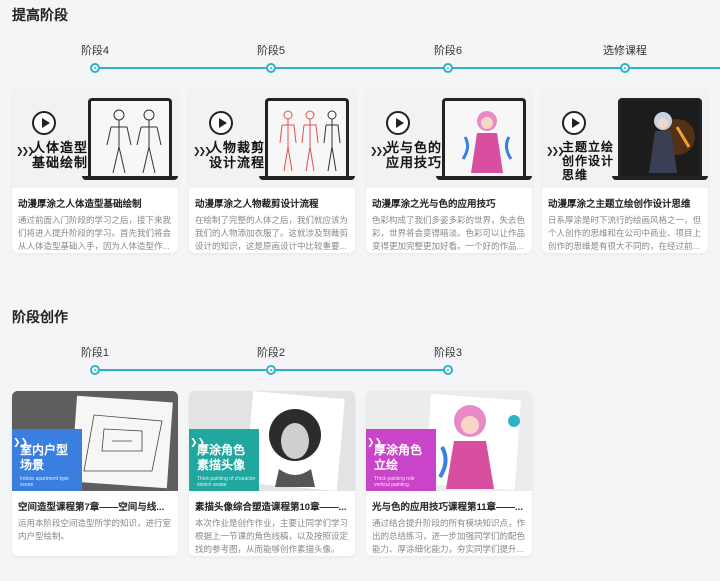 The image size is (720, 581). I want to click on stage-label: 阶段3, so click(448, 352).